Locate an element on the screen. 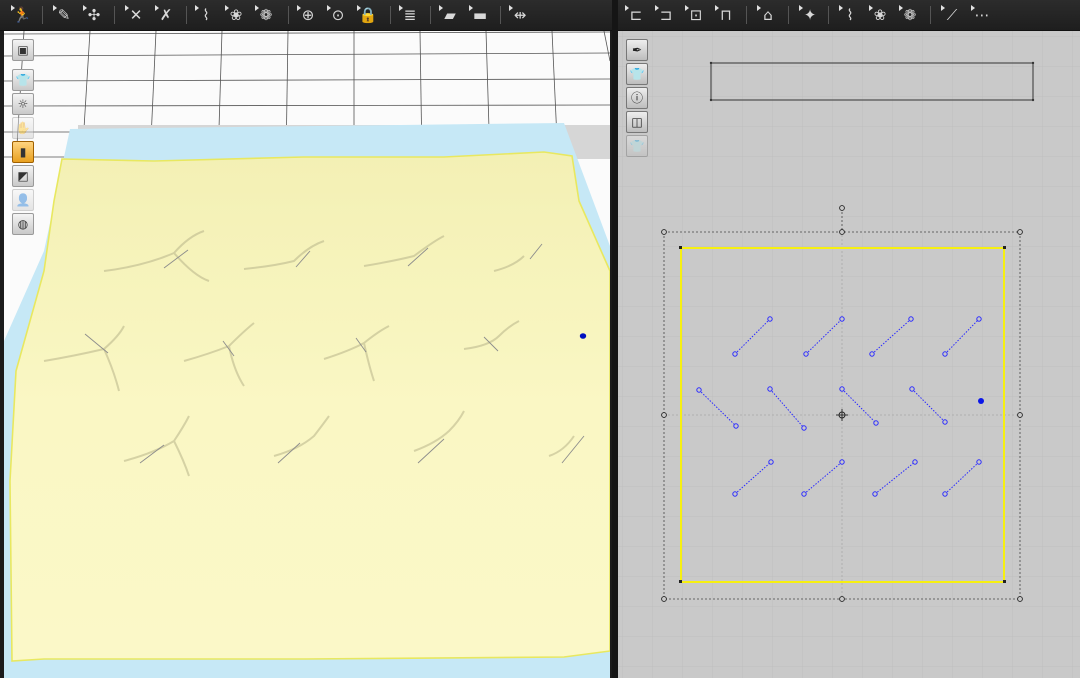 This screenshot has width=1080, height=678. garment-display-icon: 👕 is located at coordinates (23, 80).